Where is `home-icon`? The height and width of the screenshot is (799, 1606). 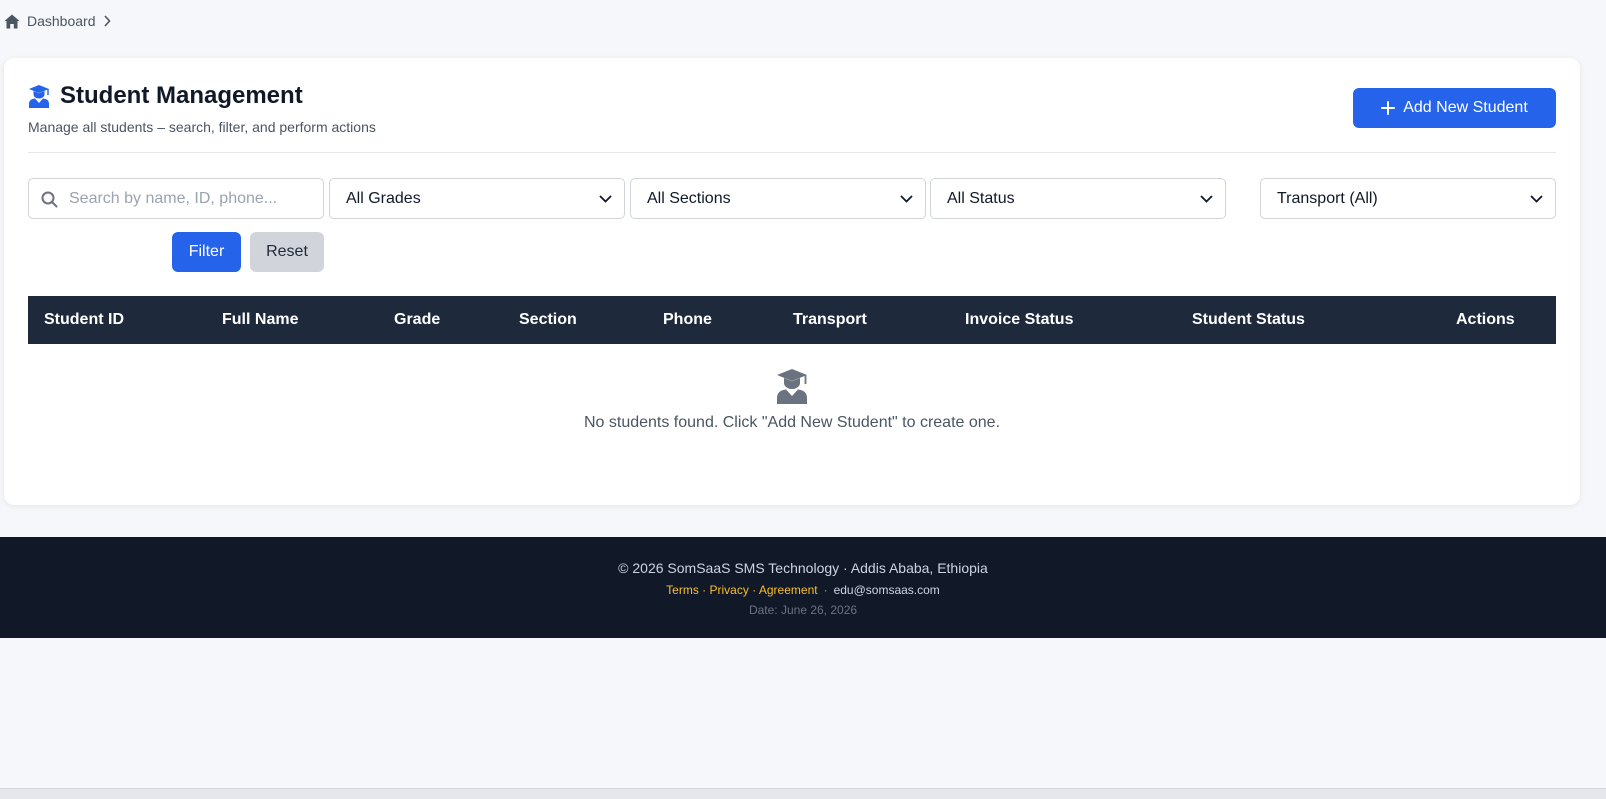 home-icon is located at coordinates (12, 21).